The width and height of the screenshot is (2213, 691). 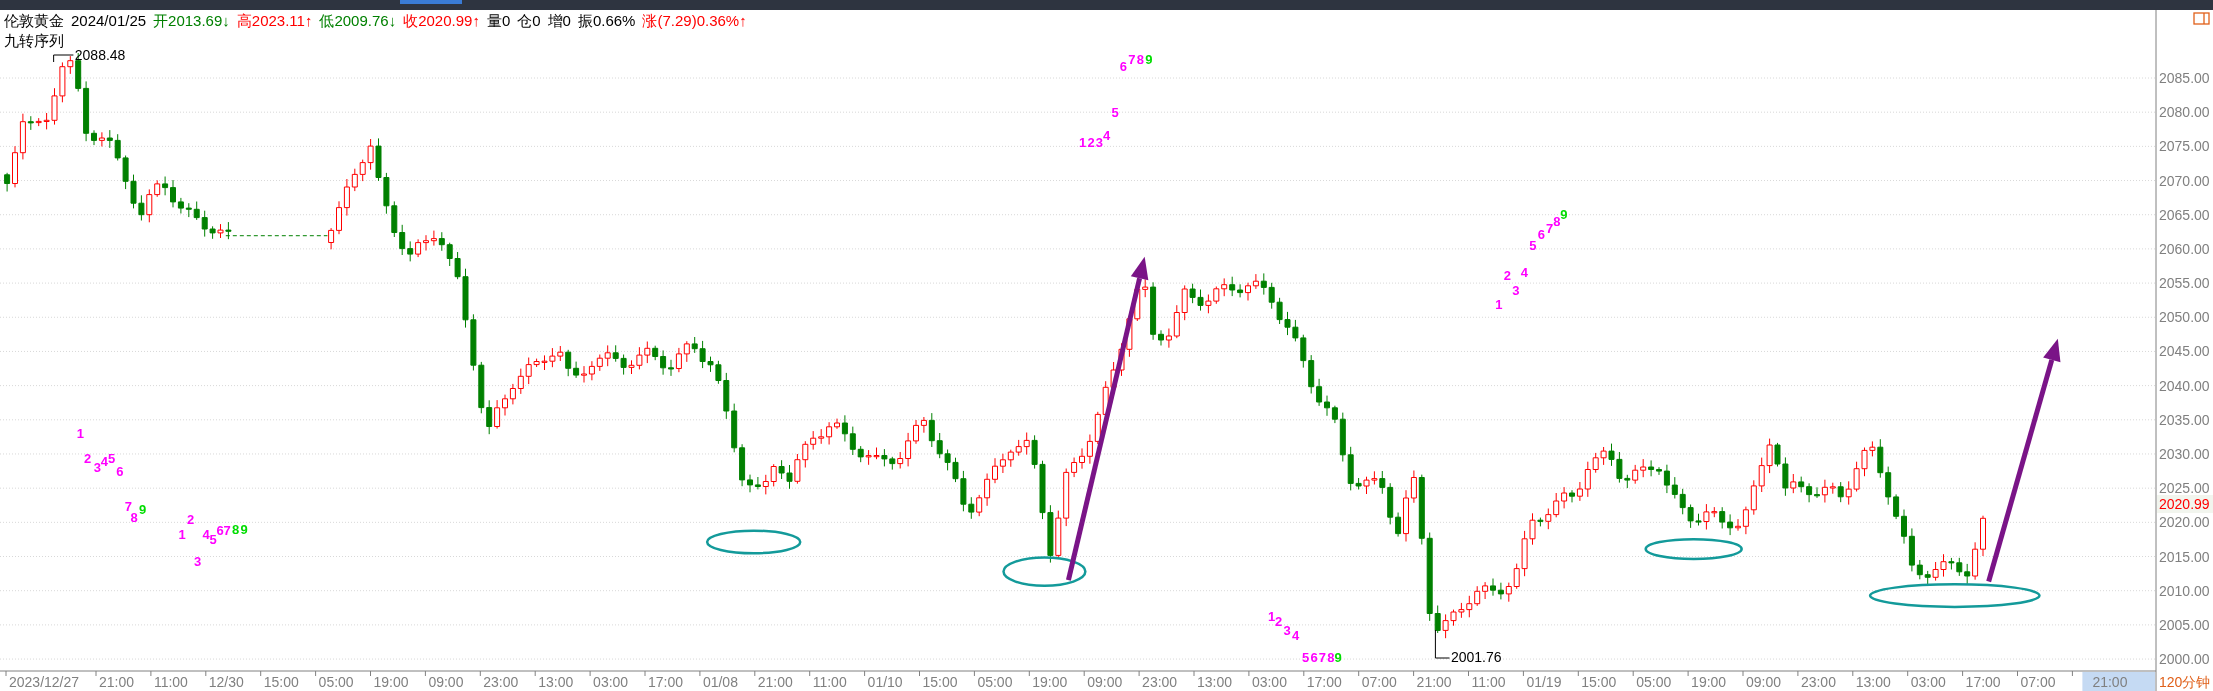 I want to click on quote-field: 高2023.11↑, so click(x=274, y=21).